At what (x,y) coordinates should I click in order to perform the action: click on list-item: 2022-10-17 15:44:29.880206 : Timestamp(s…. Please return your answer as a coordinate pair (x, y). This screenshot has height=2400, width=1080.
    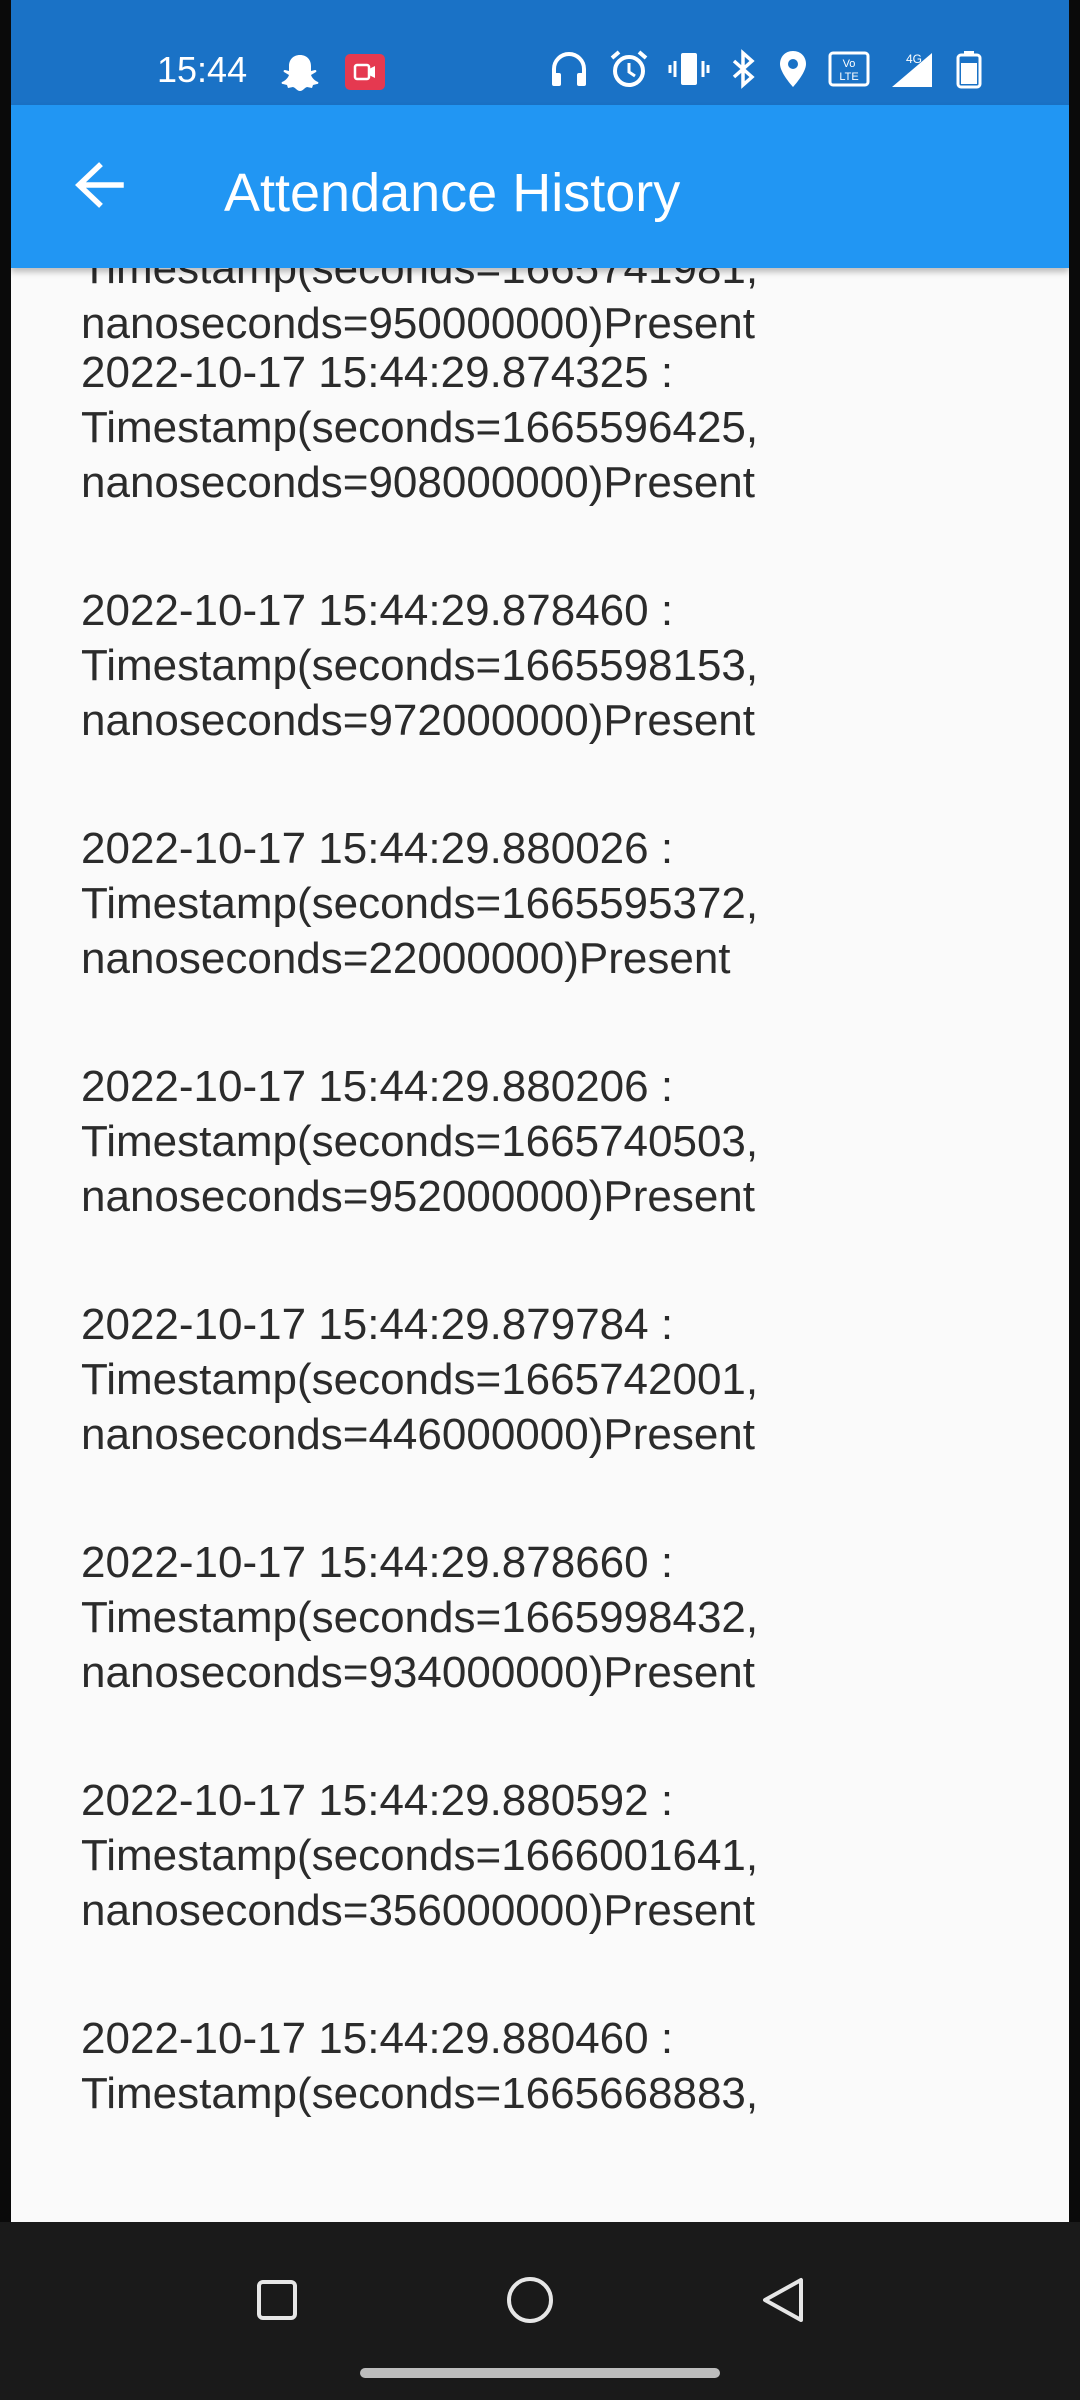
    Looking at the image, I should click on (420, 1141).